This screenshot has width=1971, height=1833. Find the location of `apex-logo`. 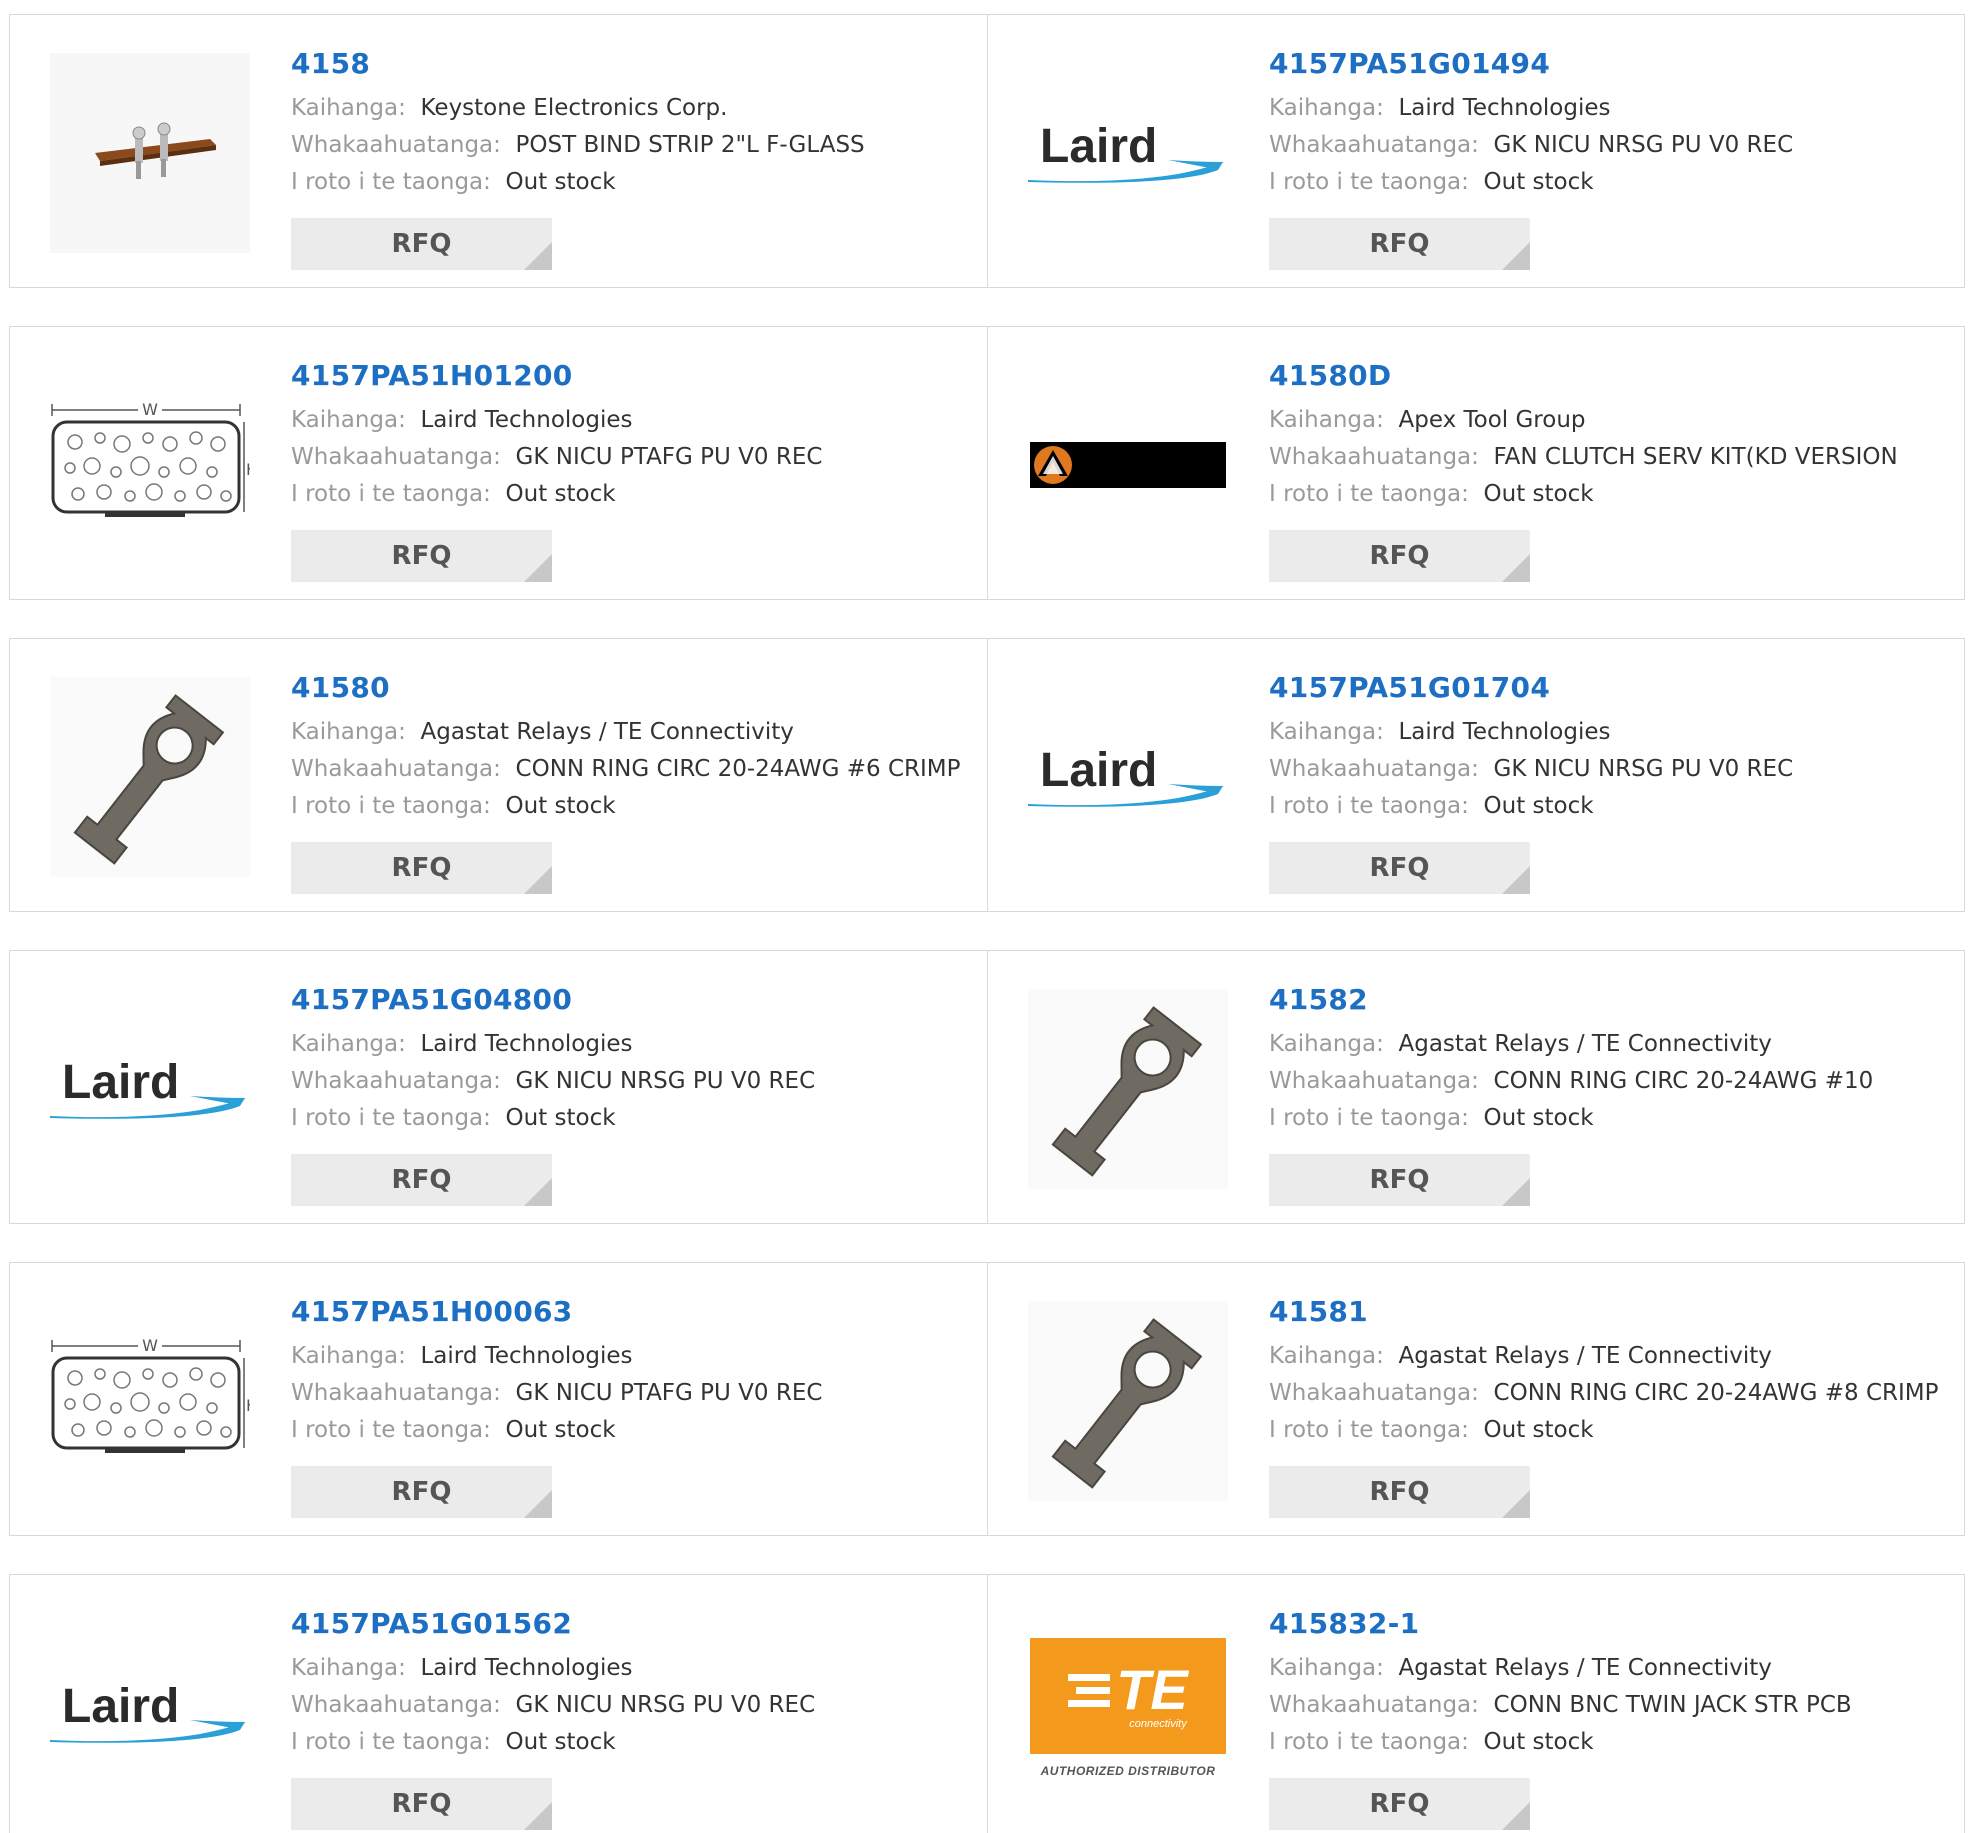

apex-logo is located at coordinates (1128, 465).